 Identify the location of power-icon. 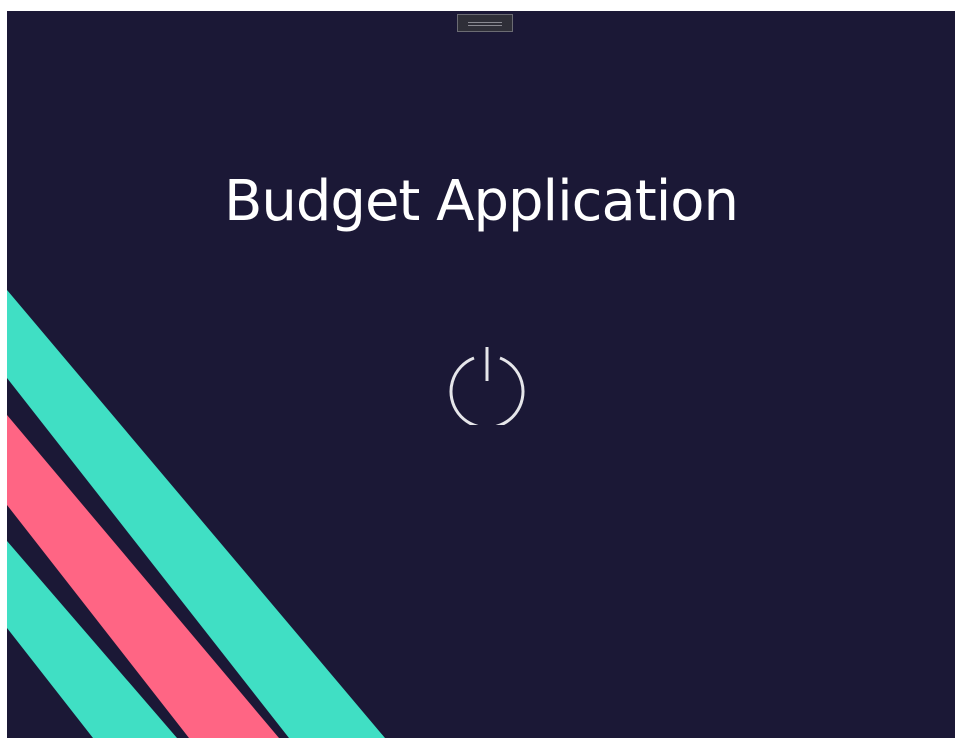
(487, 386).